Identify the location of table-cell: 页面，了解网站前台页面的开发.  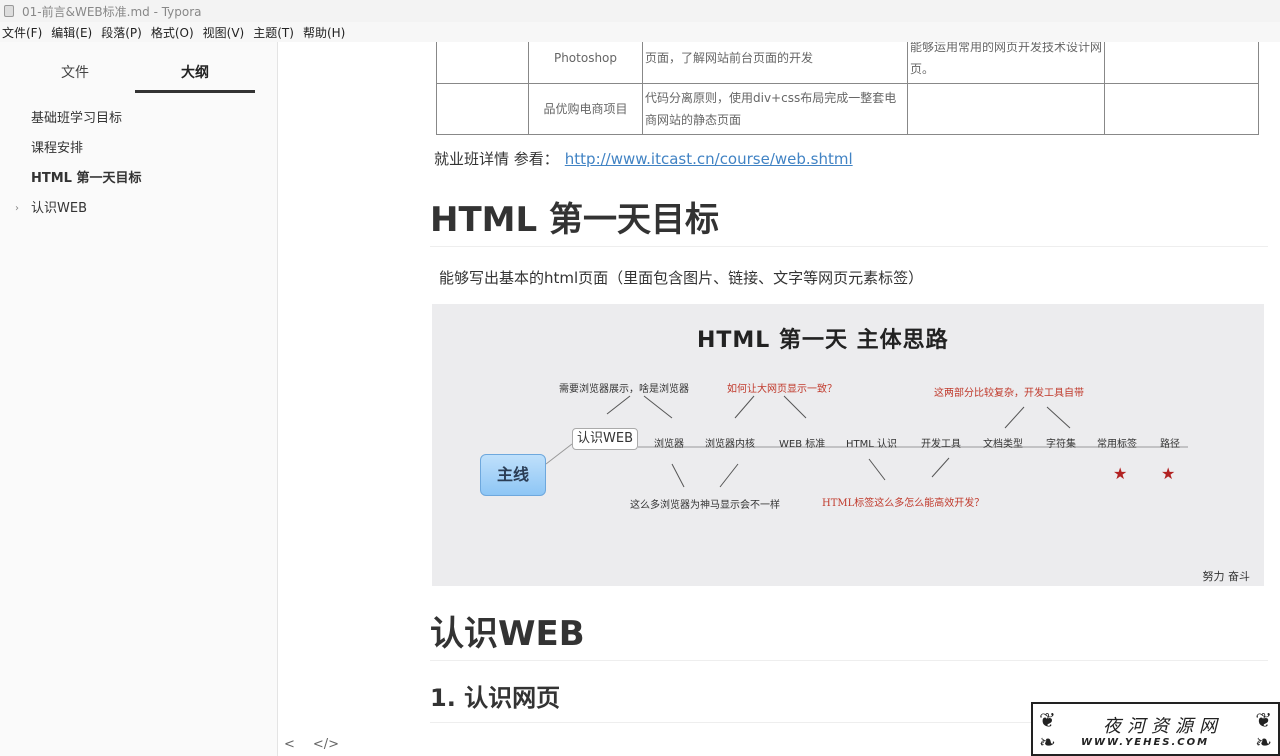
(775, 63).